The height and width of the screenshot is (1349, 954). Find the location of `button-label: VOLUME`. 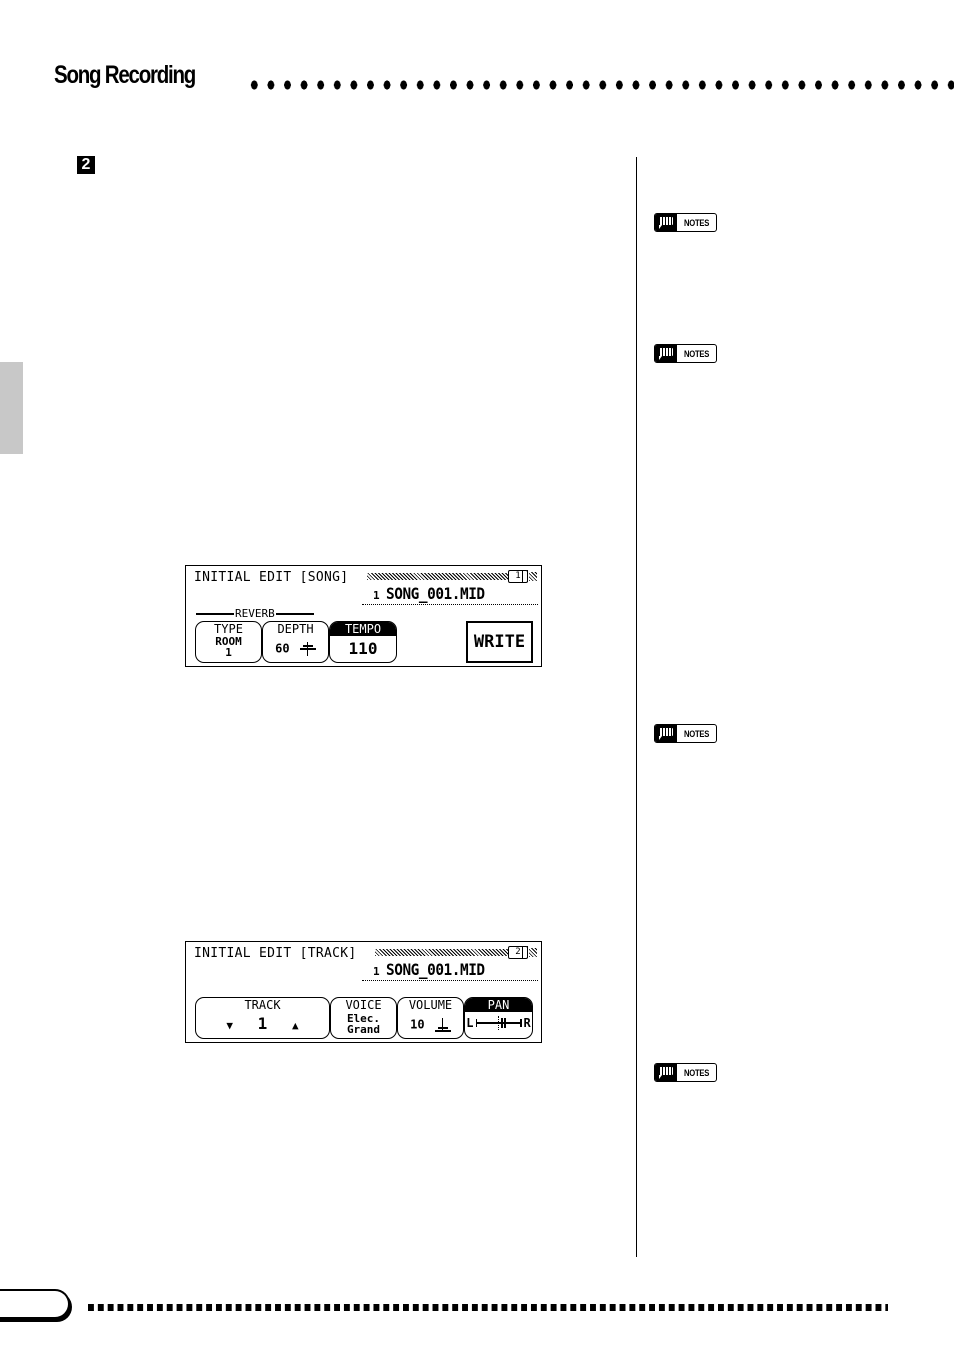

button-label: VOLUME is located at coordinates (430, 1005).